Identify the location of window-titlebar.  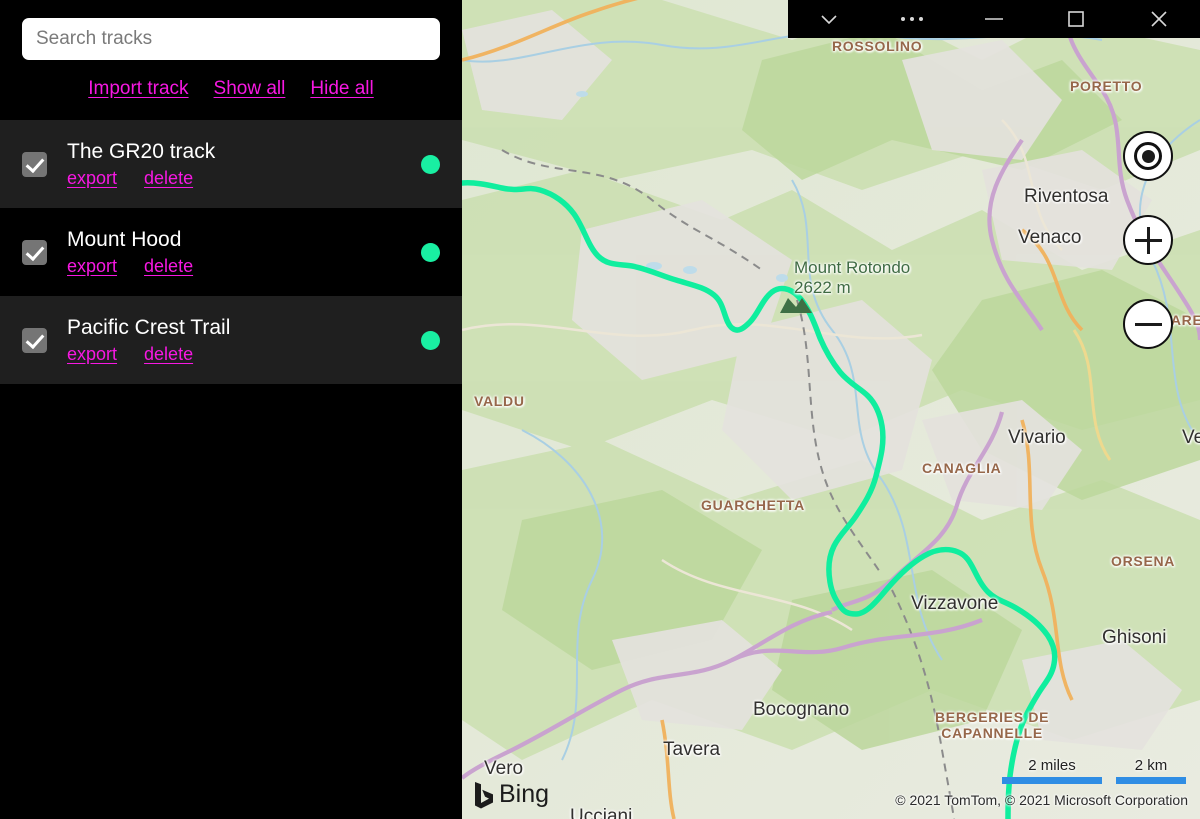
(994, 19).